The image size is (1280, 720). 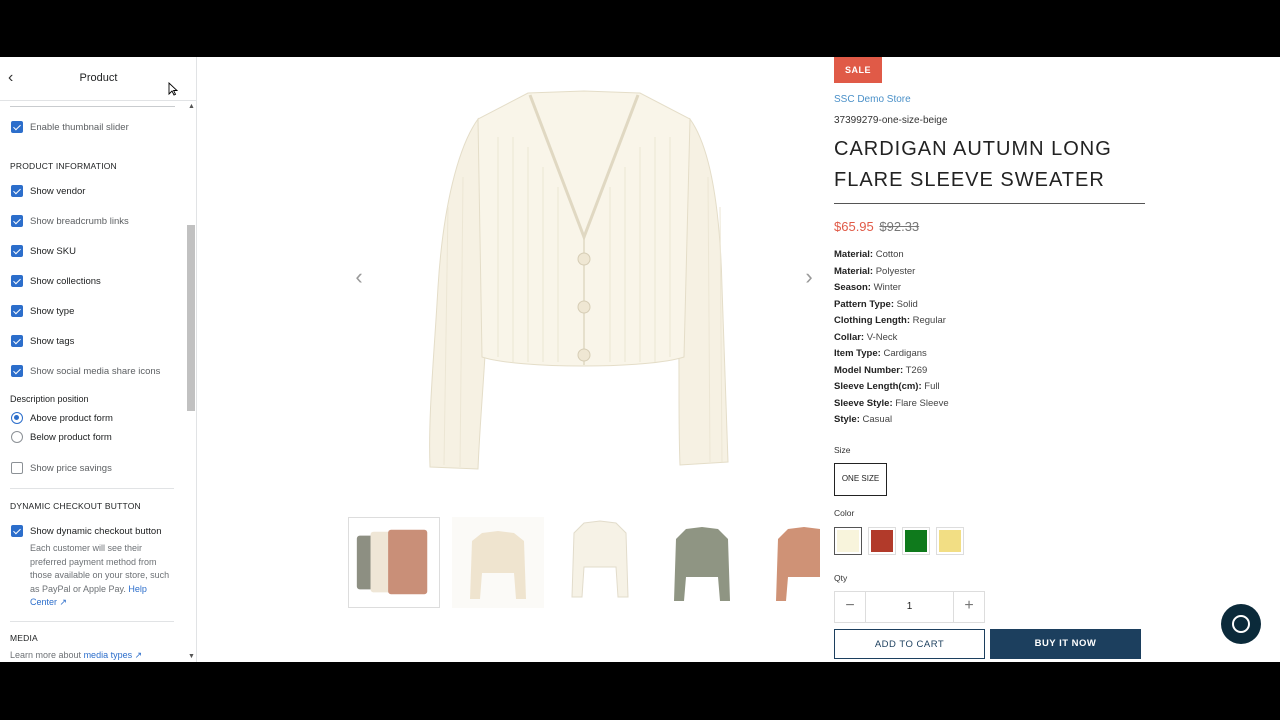 What do you see at coordinates (847, 419) in the screenshot?
I see `spec-key: Style:` at bounding box center [847, 419].